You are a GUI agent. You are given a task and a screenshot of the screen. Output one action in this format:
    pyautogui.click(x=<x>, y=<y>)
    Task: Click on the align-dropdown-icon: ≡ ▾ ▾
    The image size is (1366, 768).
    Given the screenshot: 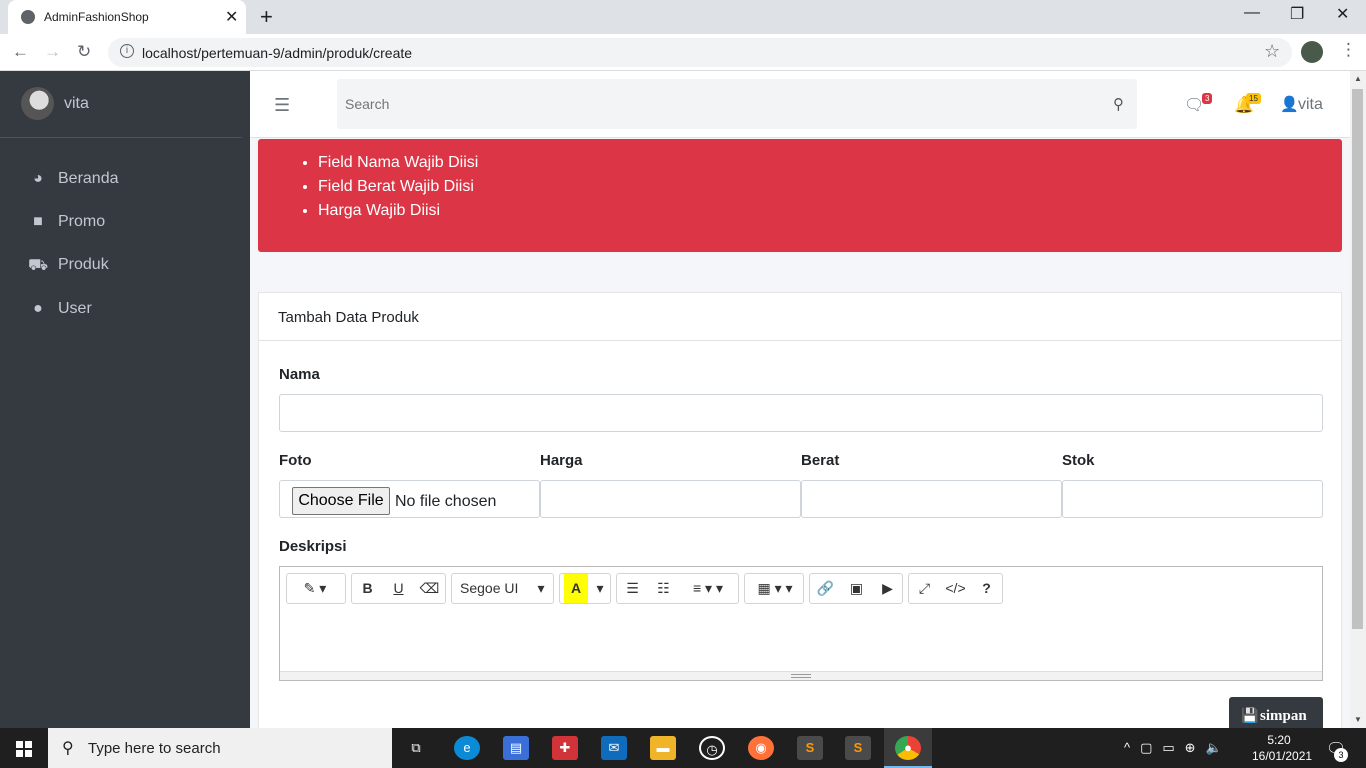 What is the action you would take?
    pyautogui.click(x=708, y=588)
    